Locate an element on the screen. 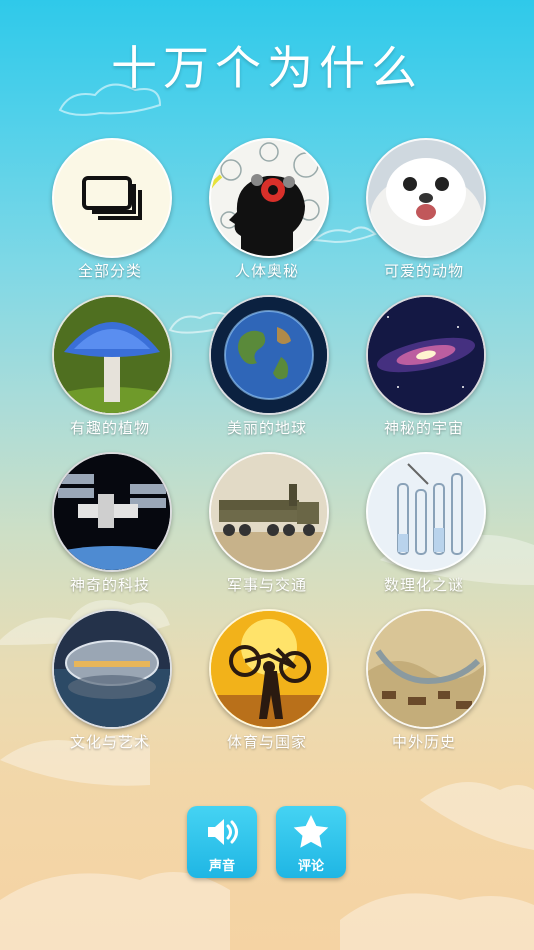 The height and width of the screenshot is (950, 534). category-math-physics-chem: 数理化之谜 is located at coordinates (424, 527).